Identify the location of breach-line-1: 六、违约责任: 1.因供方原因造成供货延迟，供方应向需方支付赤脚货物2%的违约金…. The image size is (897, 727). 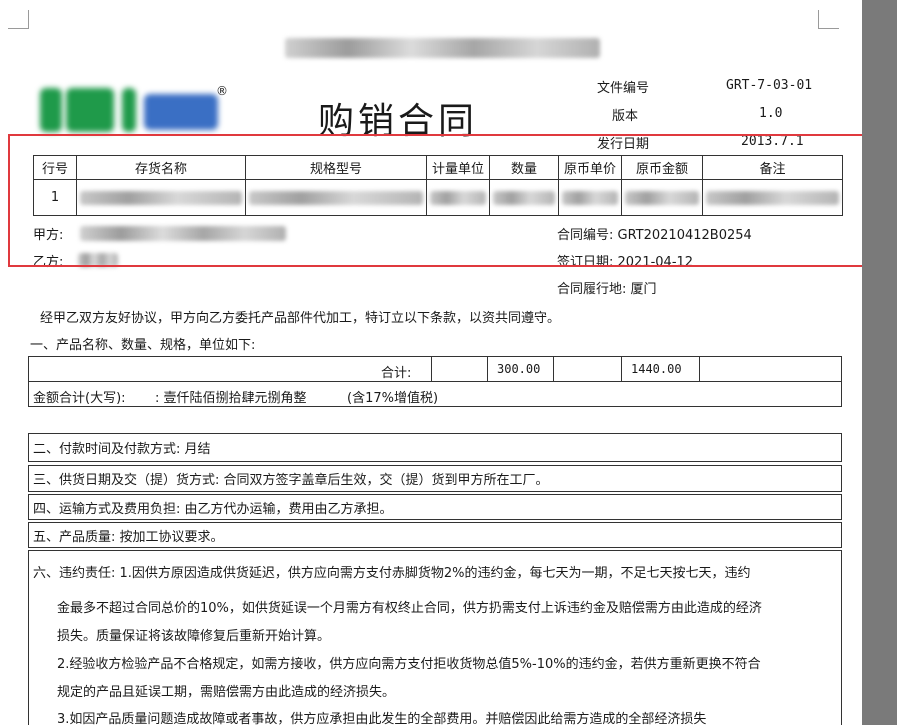
(392, 573).